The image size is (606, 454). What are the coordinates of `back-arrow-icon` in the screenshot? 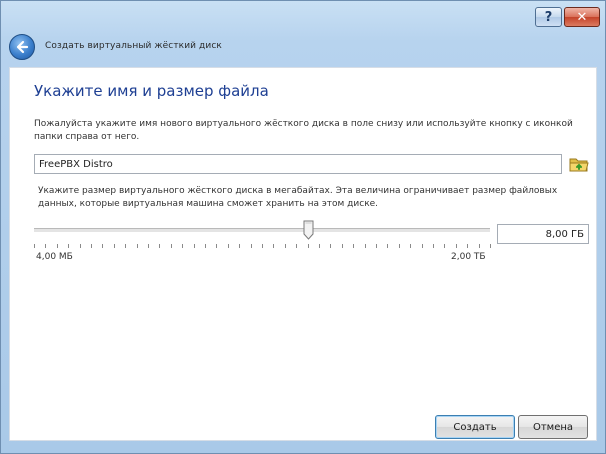 It's located at (22, 47).